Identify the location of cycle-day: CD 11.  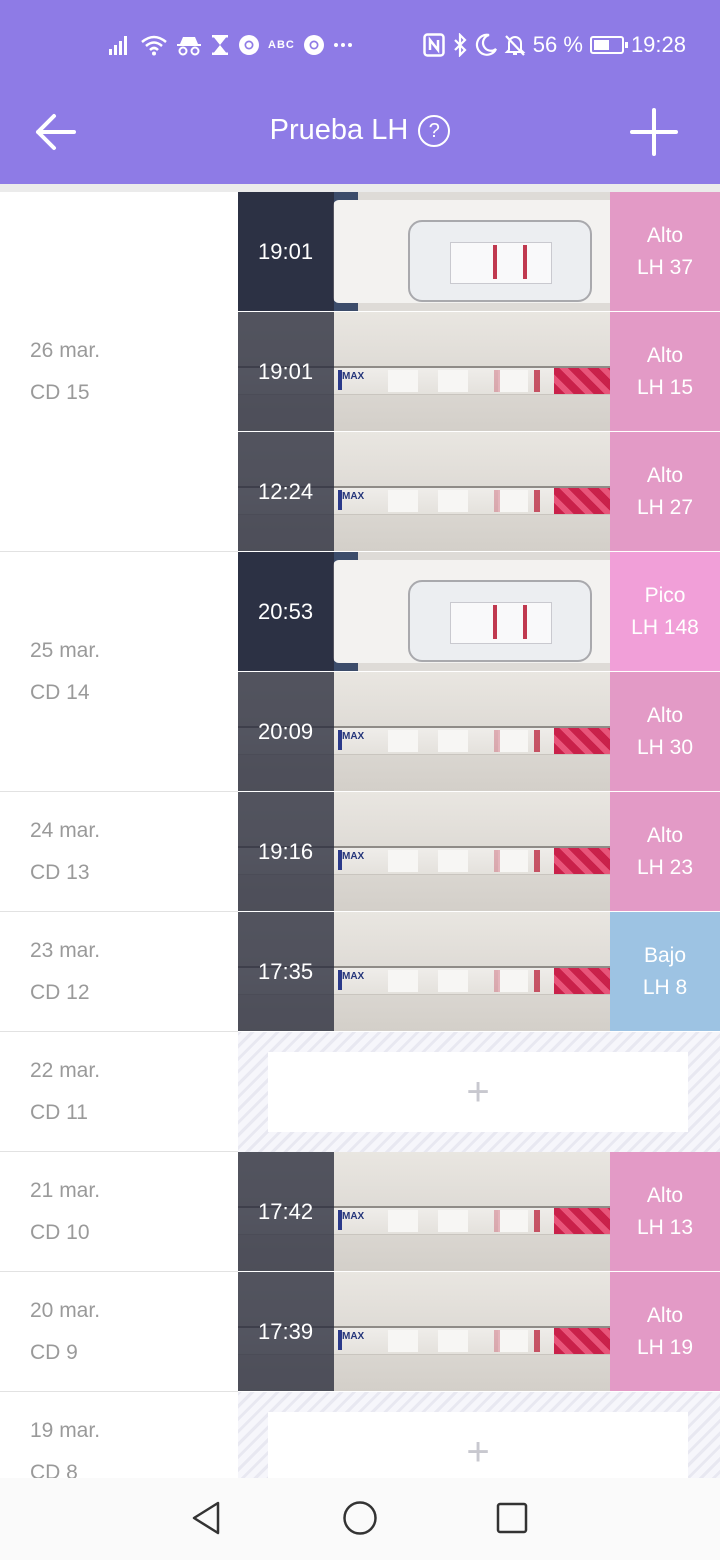
(59, 1112).